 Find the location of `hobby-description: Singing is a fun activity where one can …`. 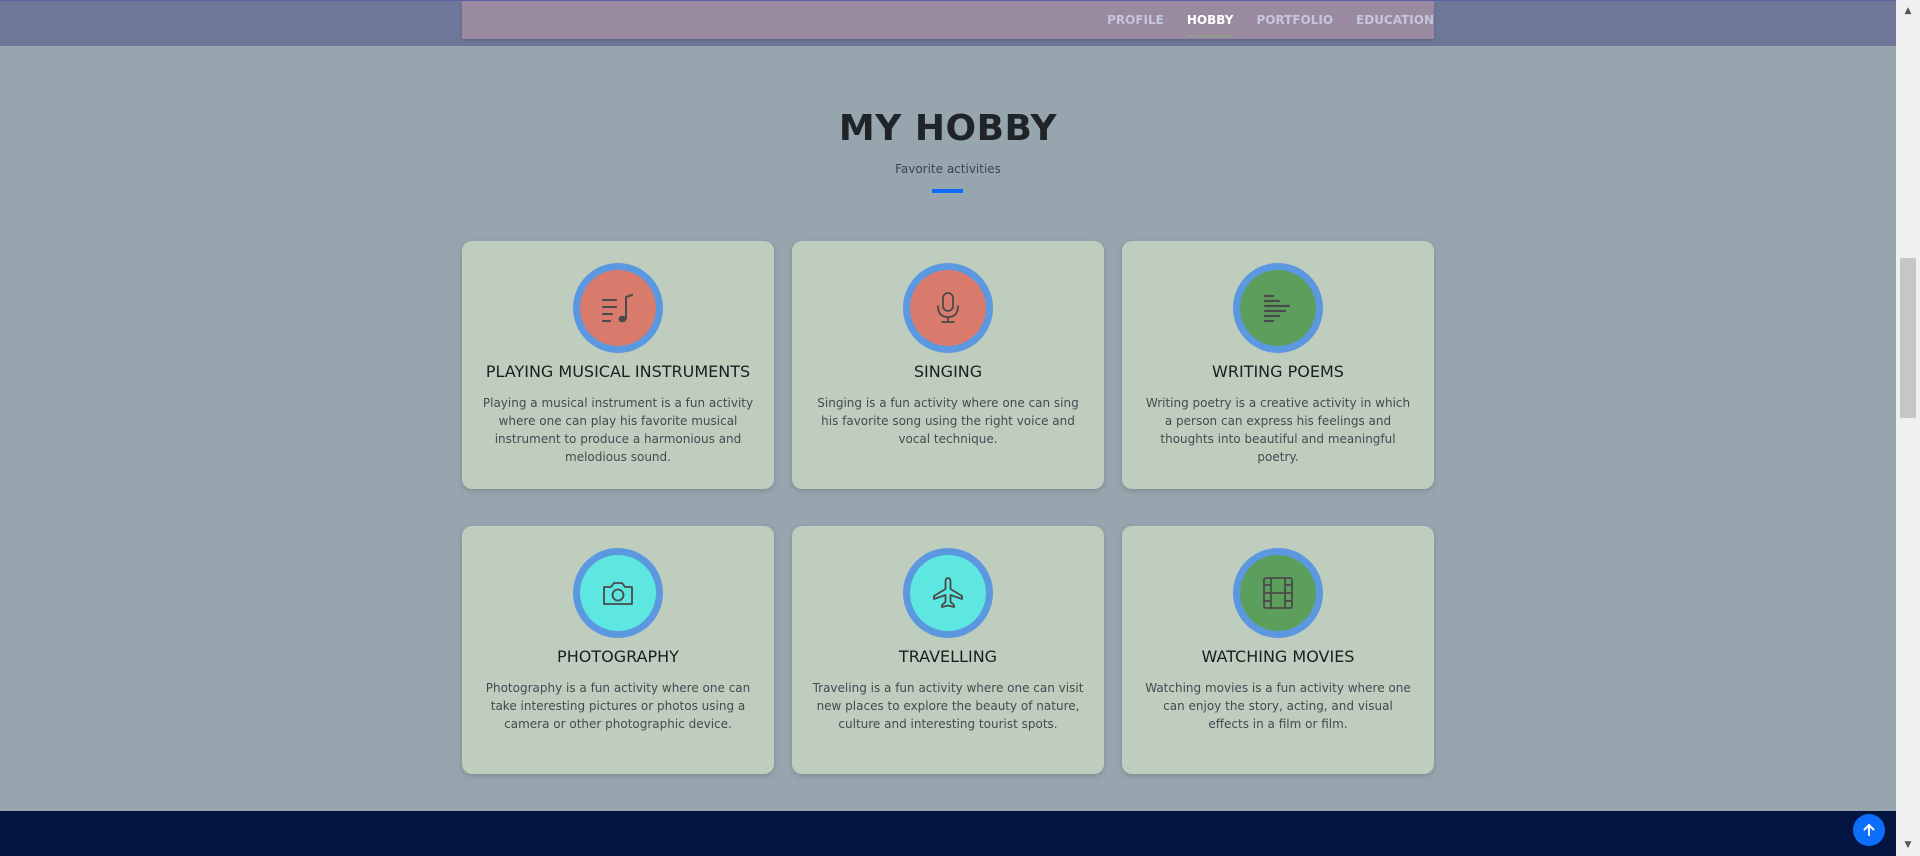

hobby-description: Singing is a fun activity where one can … is located at coordinates (948, 421).